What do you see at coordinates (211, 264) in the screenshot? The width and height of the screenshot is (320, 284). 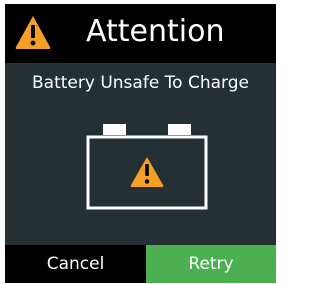 I see `retry-button: Retry` at bounding box center [211, 264].